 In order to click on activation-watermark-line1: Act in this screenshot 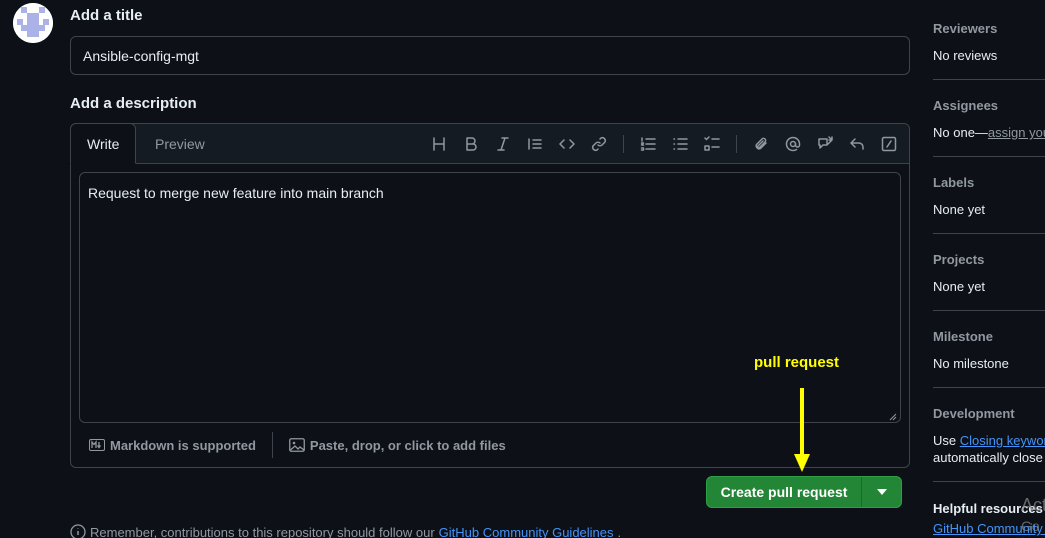, I will do `click(1033, 505)`.